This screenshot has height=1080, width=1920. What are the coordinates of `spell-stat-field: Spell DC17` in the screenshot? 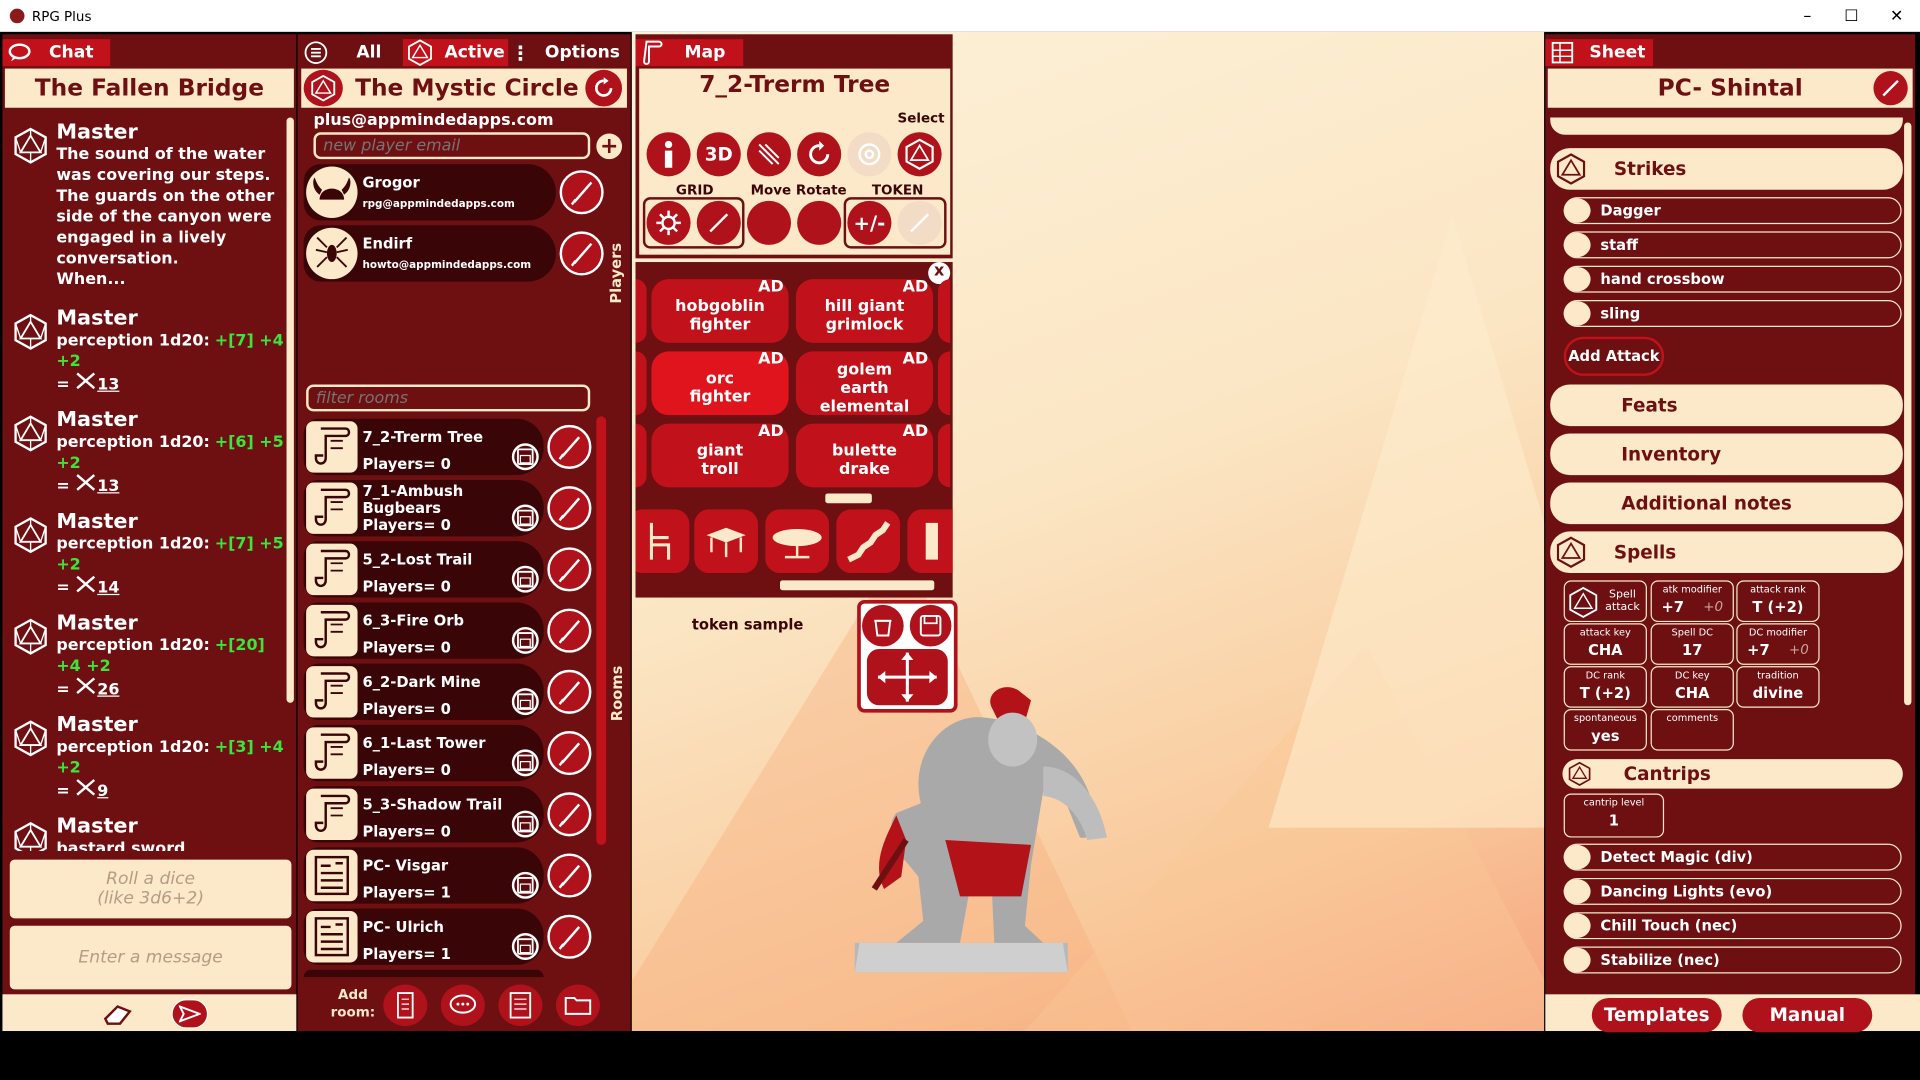 It's located at (1692, 644).